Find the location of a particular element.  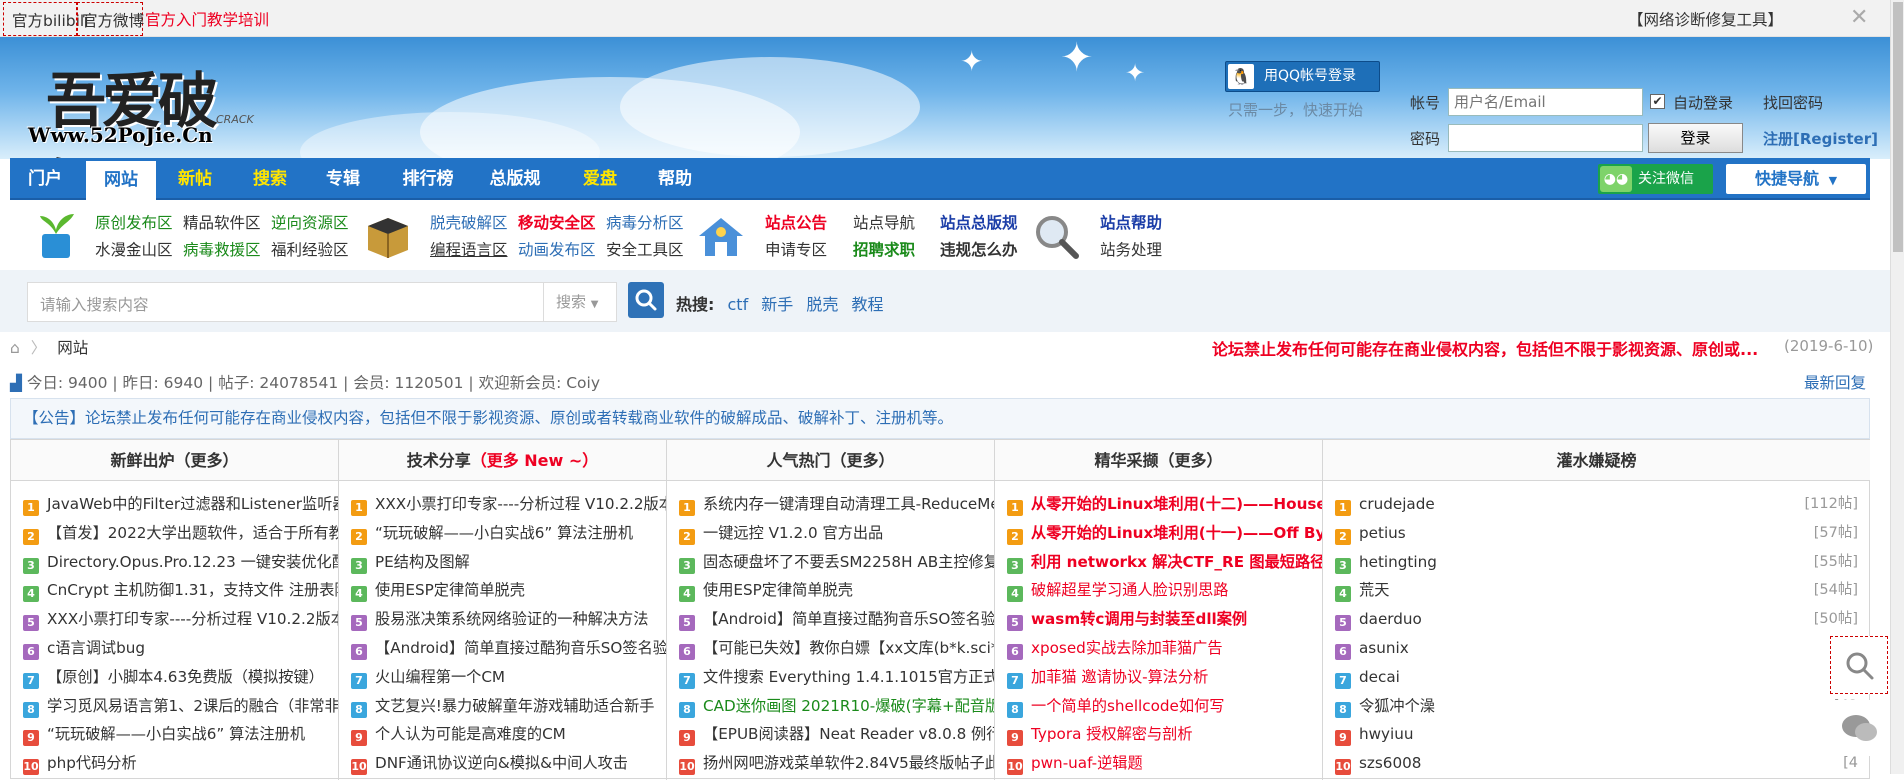

list-item: 6 【可能已失效】教你白嫖【xx文库(b*k.sci*read*.c is located at coordinates (830, 648).